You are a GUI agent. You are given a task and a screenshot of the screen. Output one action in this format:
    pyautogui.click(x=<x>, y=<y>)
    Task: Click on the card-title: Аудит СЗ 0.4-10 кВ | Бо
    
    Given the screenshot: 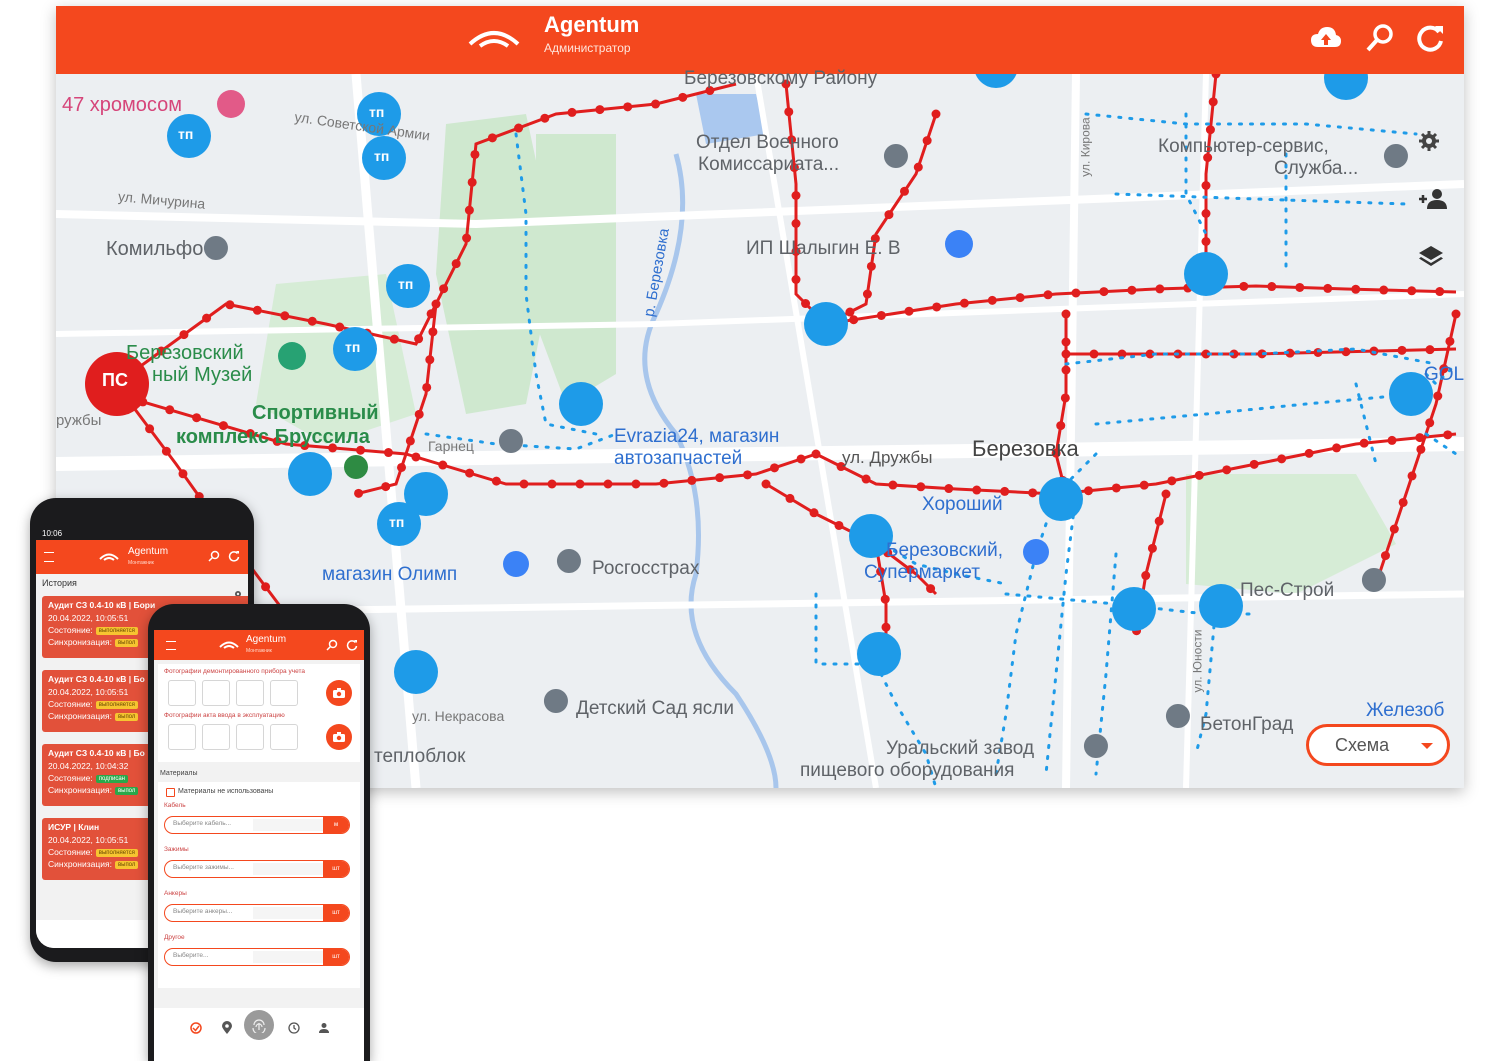 What is the action you would take?
    pyautogui.click(x=96, y=679)
    